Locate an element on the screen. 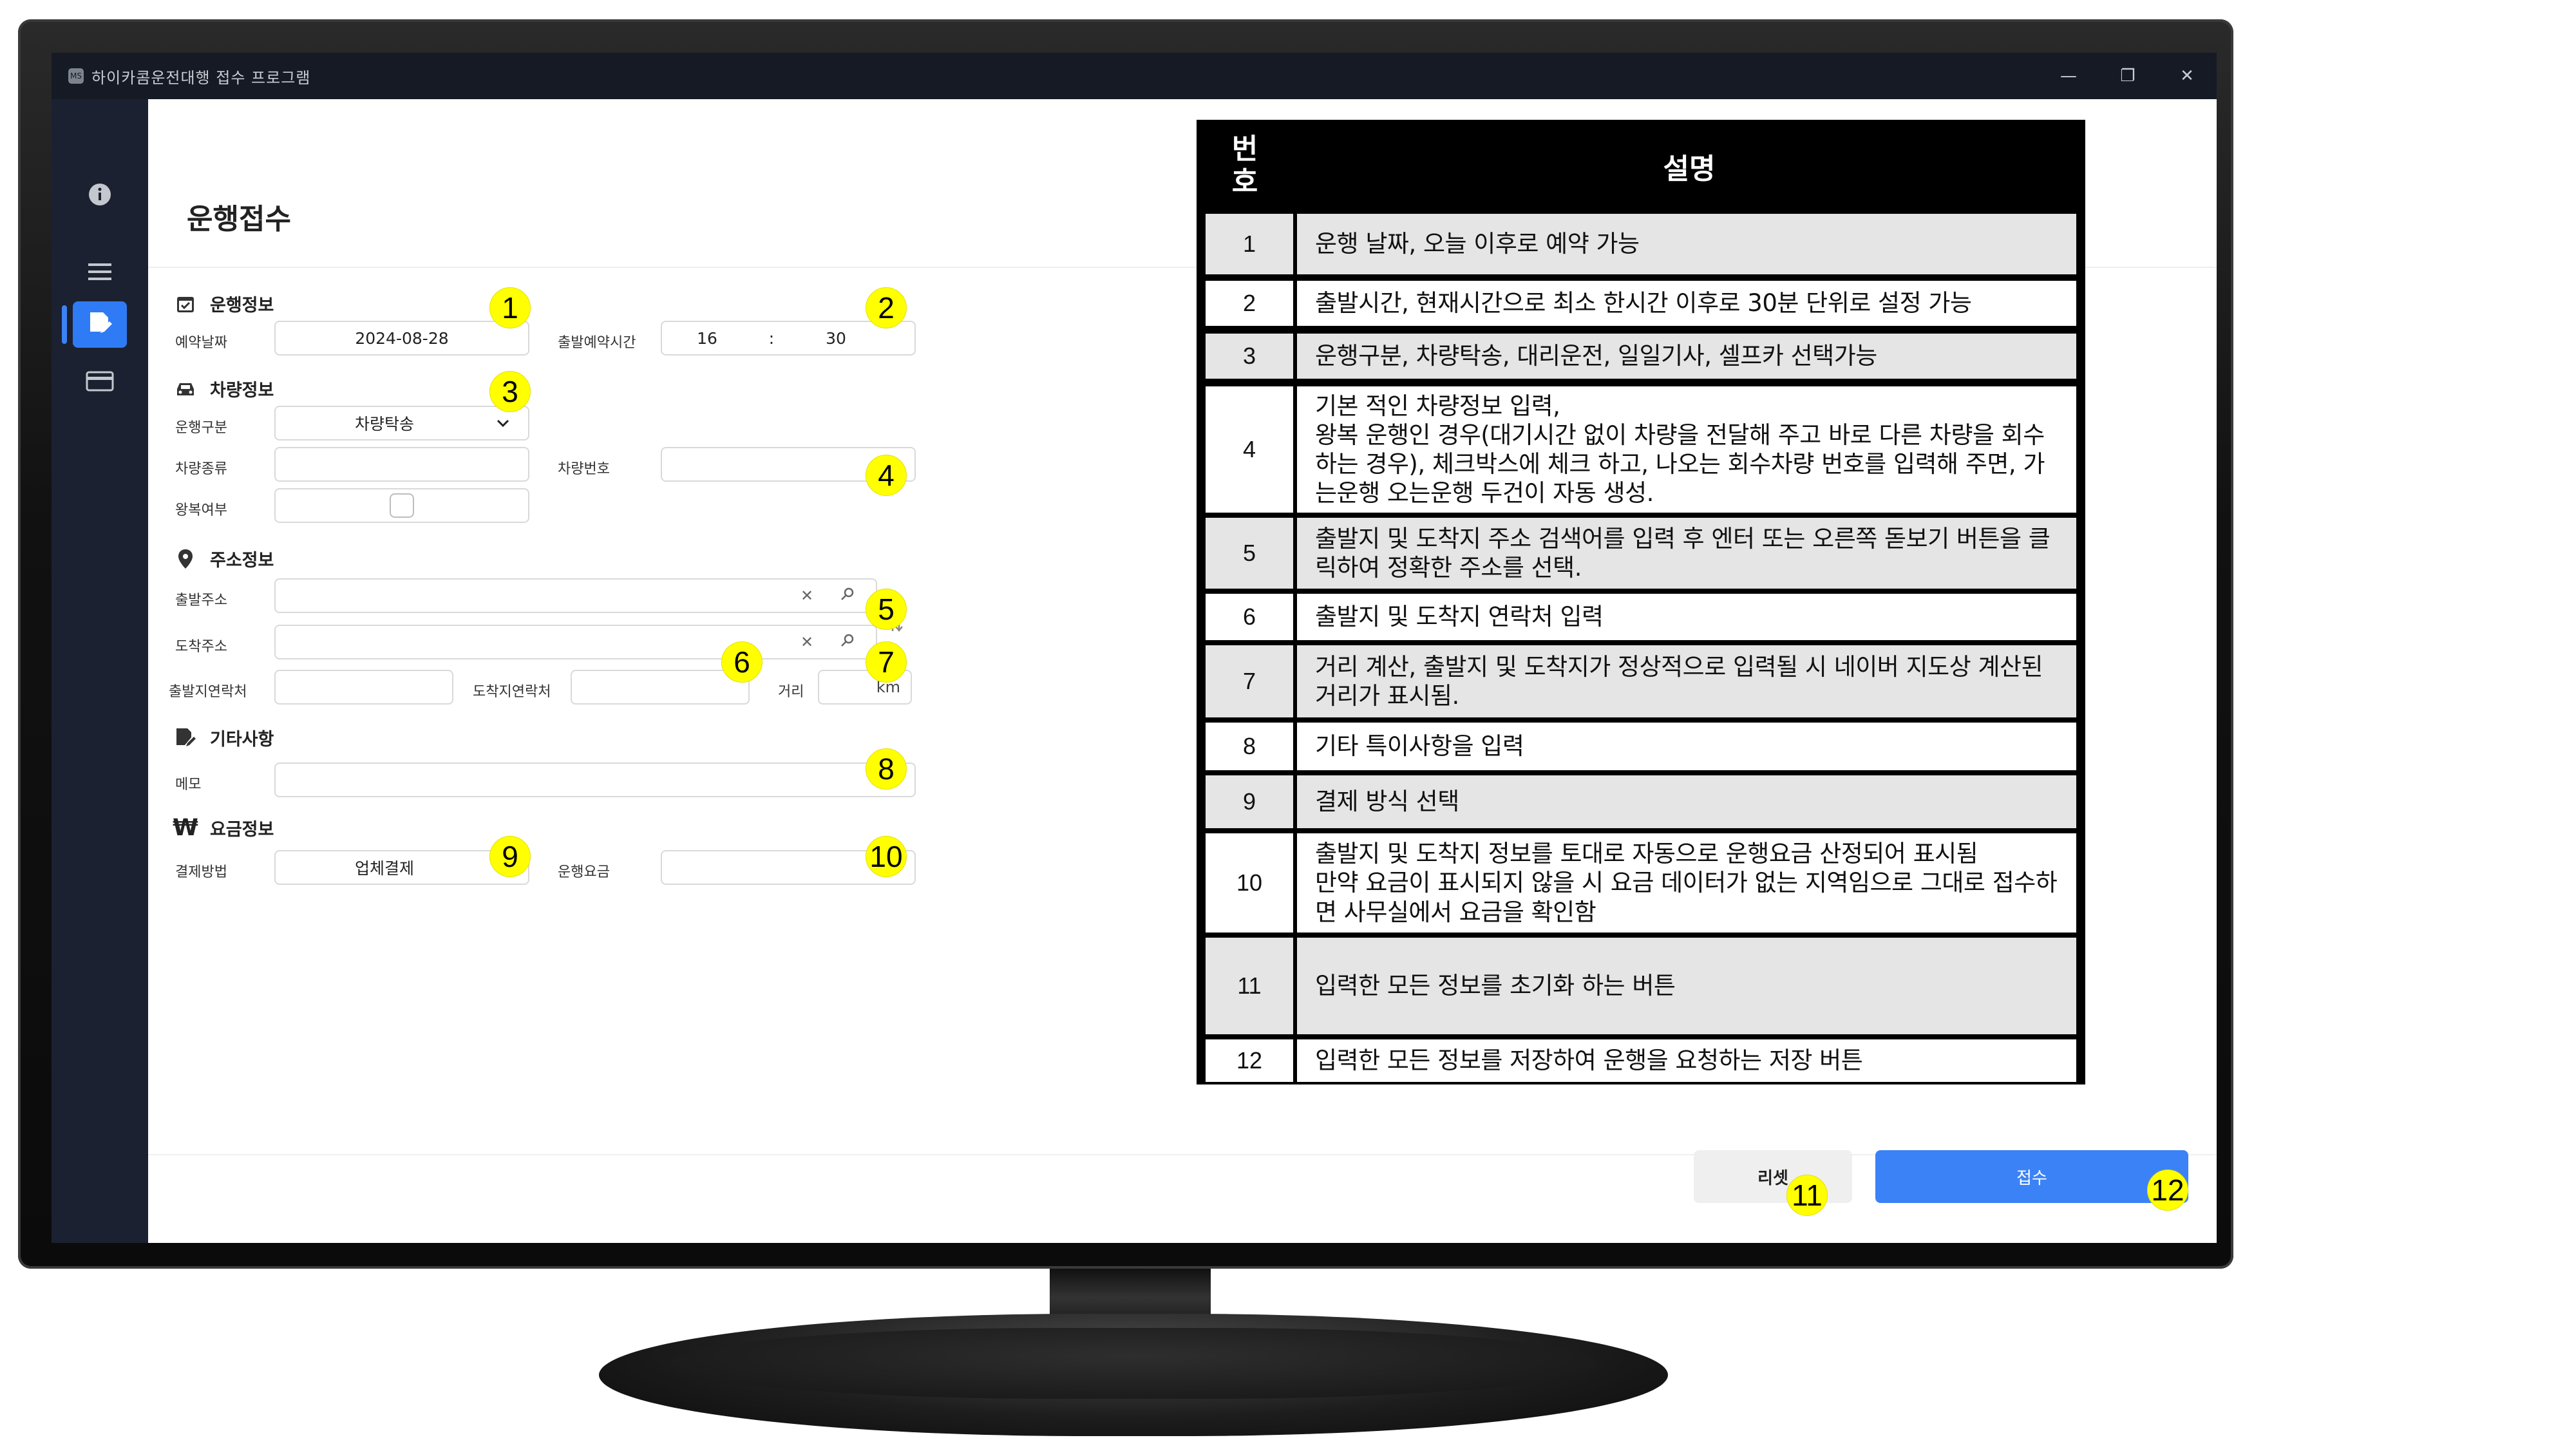 The image size is (2576, 1449). section-etc-info: 기타사항 is located at coordinates (224, 738).